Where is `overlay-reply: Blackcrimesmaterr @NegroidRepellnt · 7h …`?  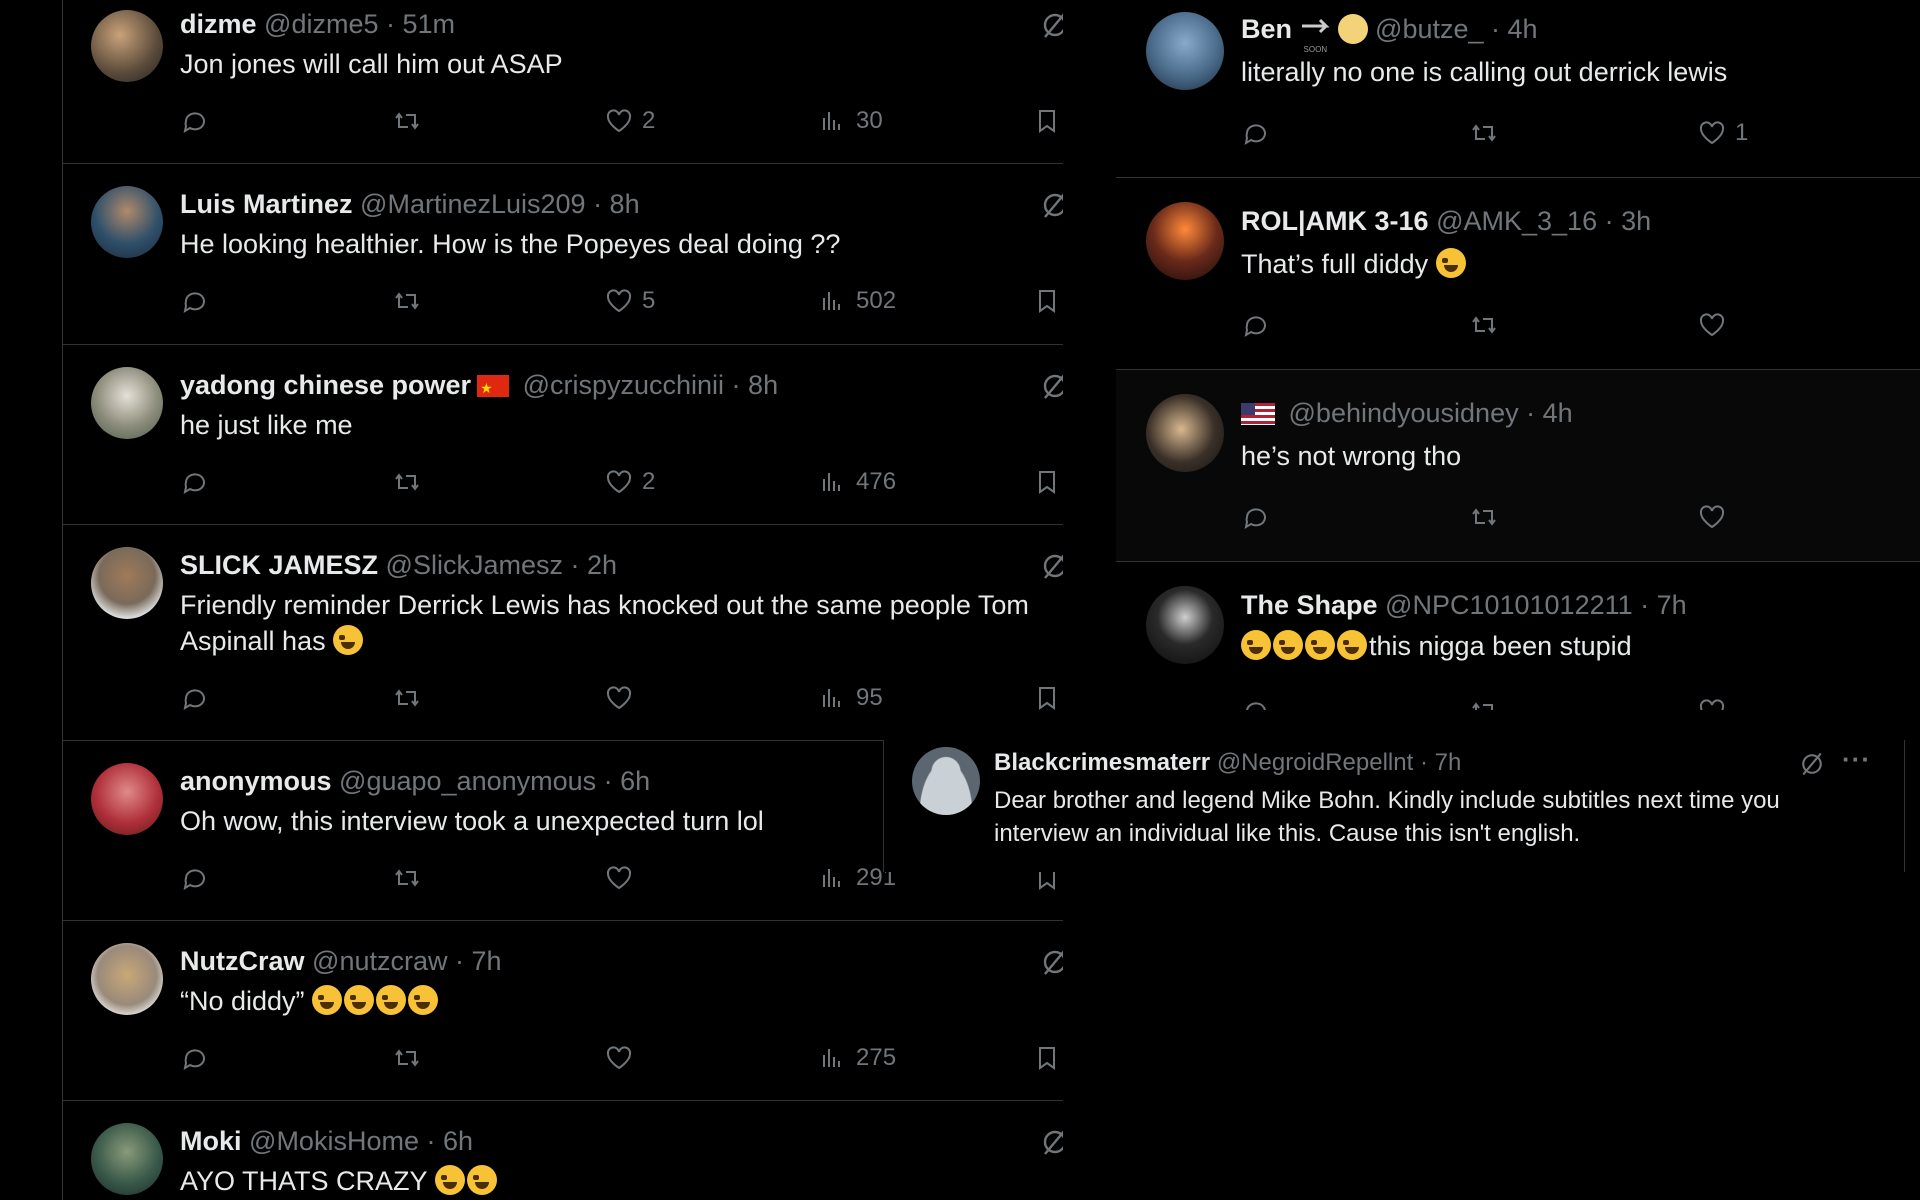
overlay-reply: Blackcrimesmaterr @NegroidRepellnt · 7h … is located at coordinates (1394, 806).